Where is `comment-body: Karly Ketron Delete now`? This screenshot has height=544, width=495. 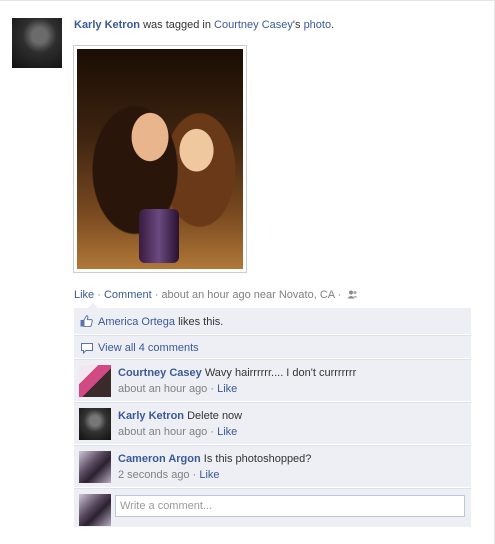 comment-body: Karly Ketron Delete now is located at coordinates (180, 416).